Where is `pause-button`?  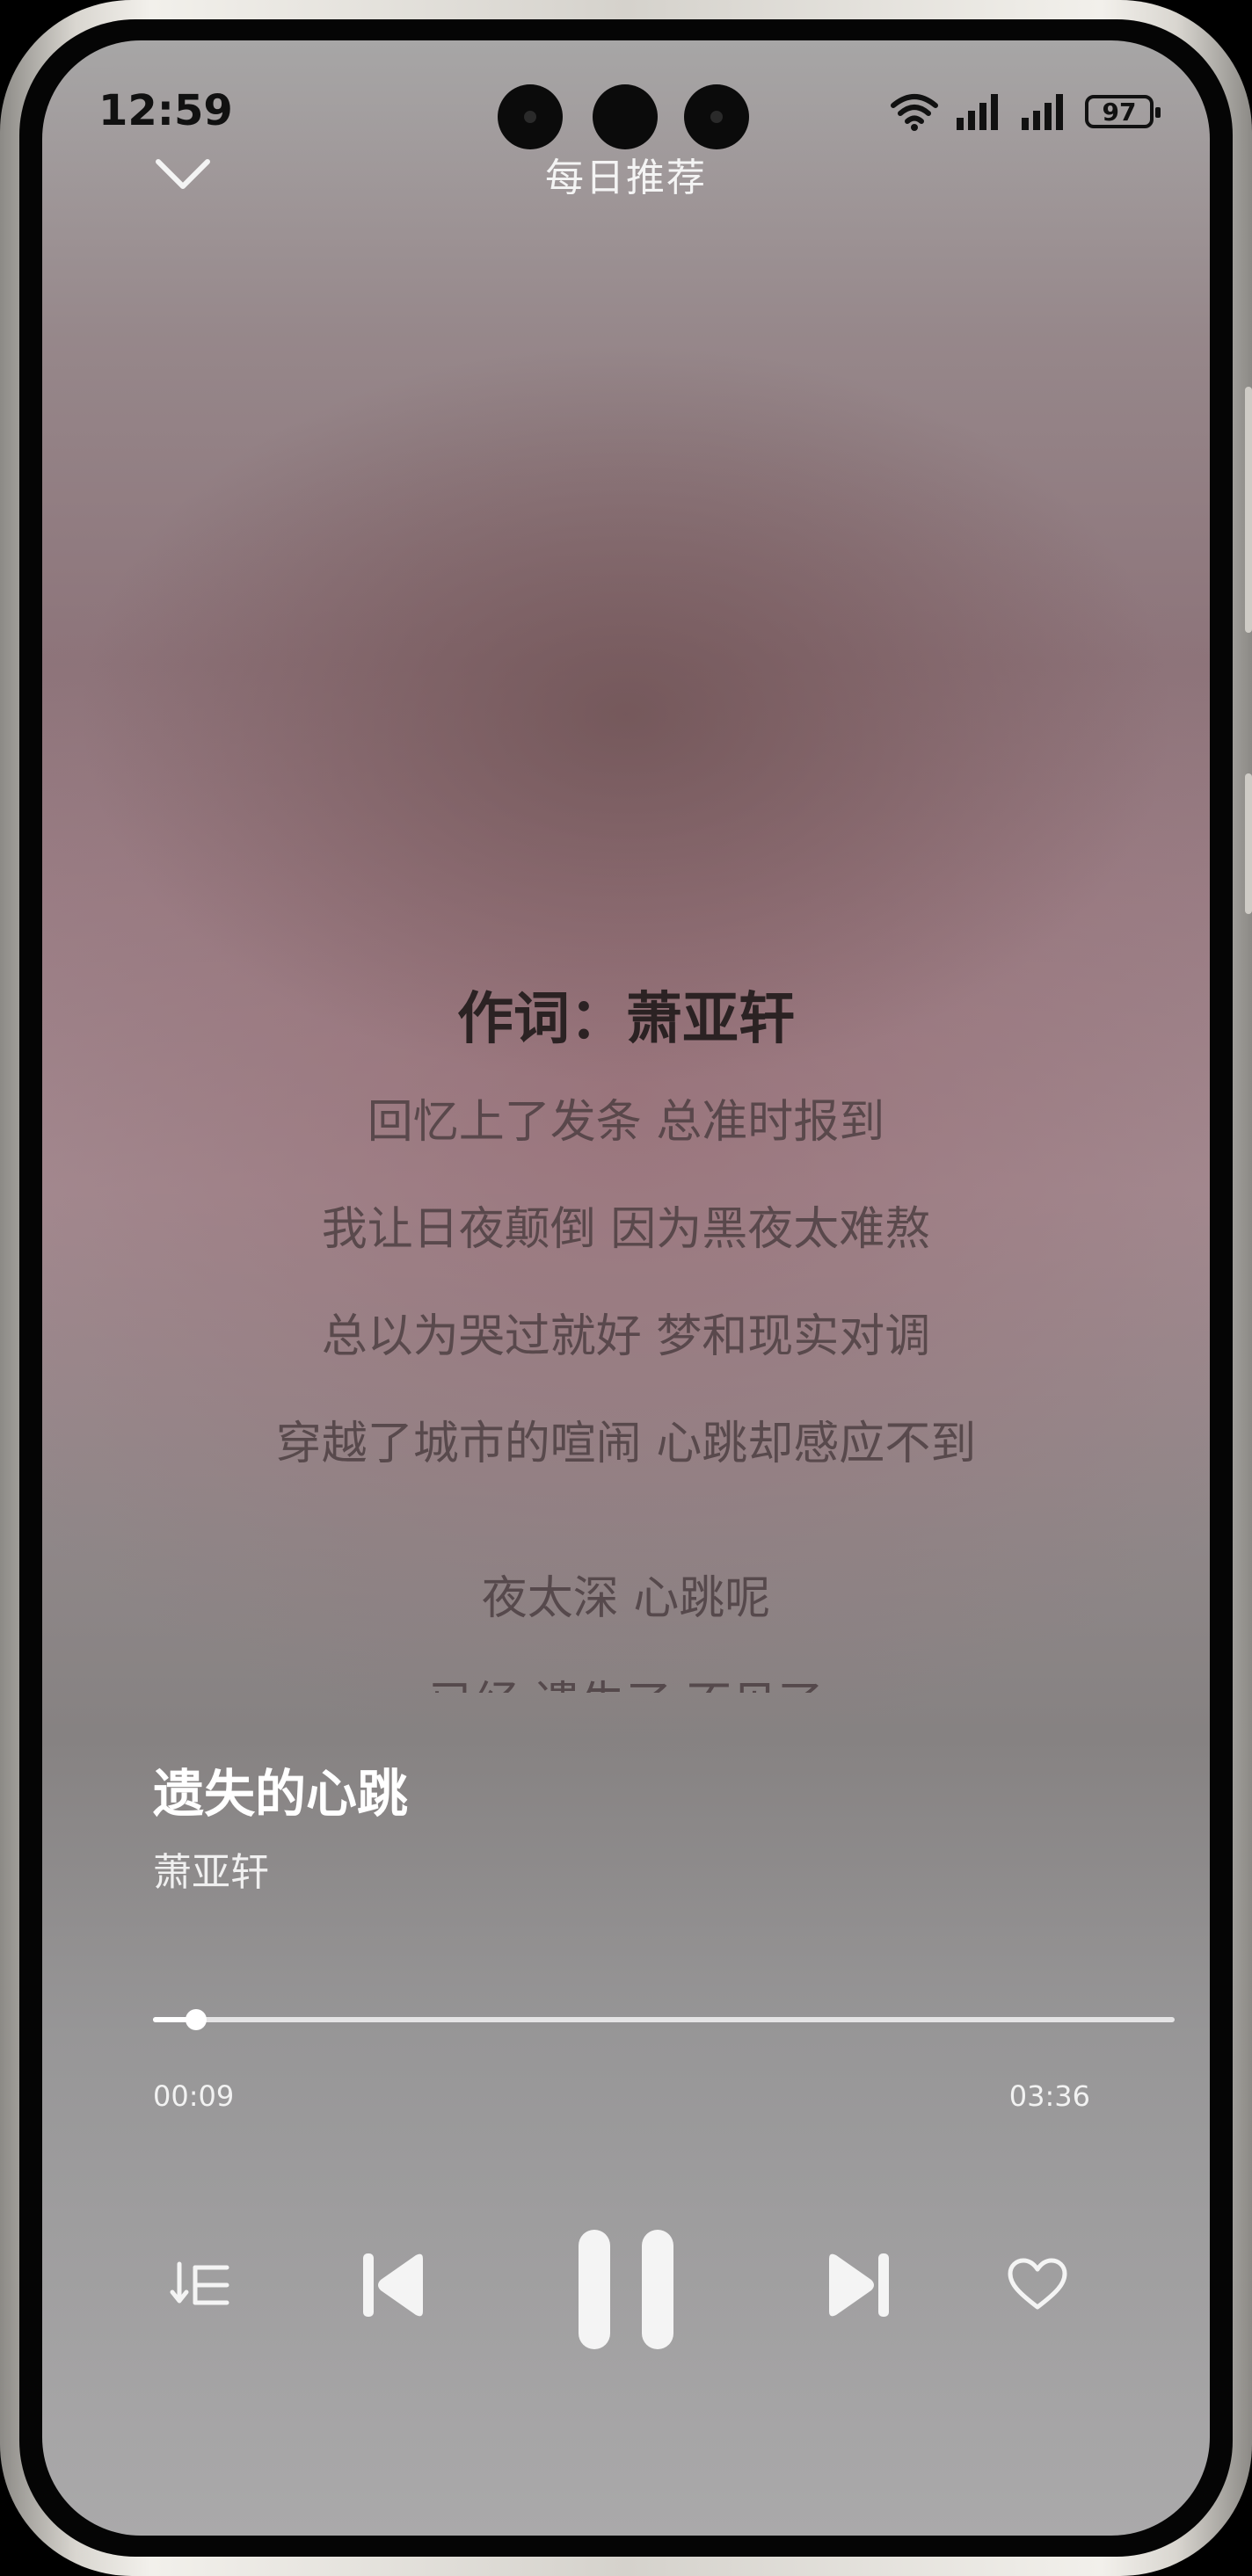 pause-button is located at coordinates (626, 2289).